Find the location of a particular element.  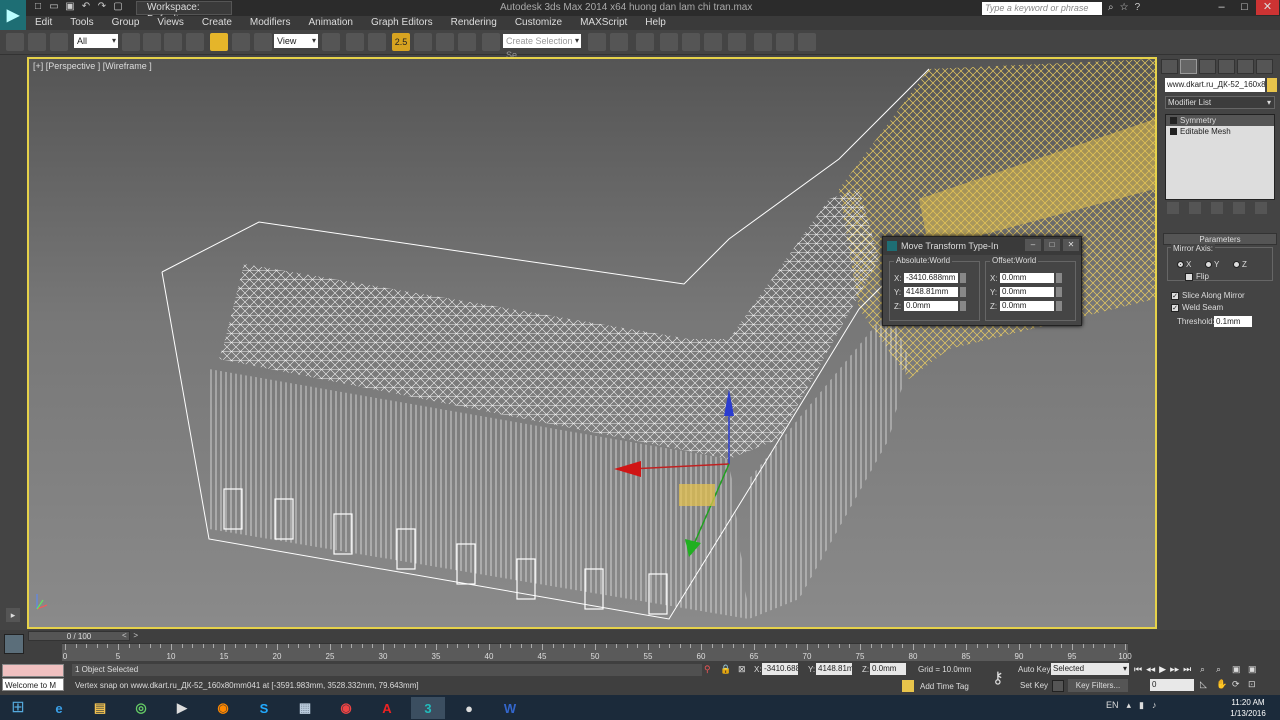

language-indicator: EN is located at coordinates (1112, 705).